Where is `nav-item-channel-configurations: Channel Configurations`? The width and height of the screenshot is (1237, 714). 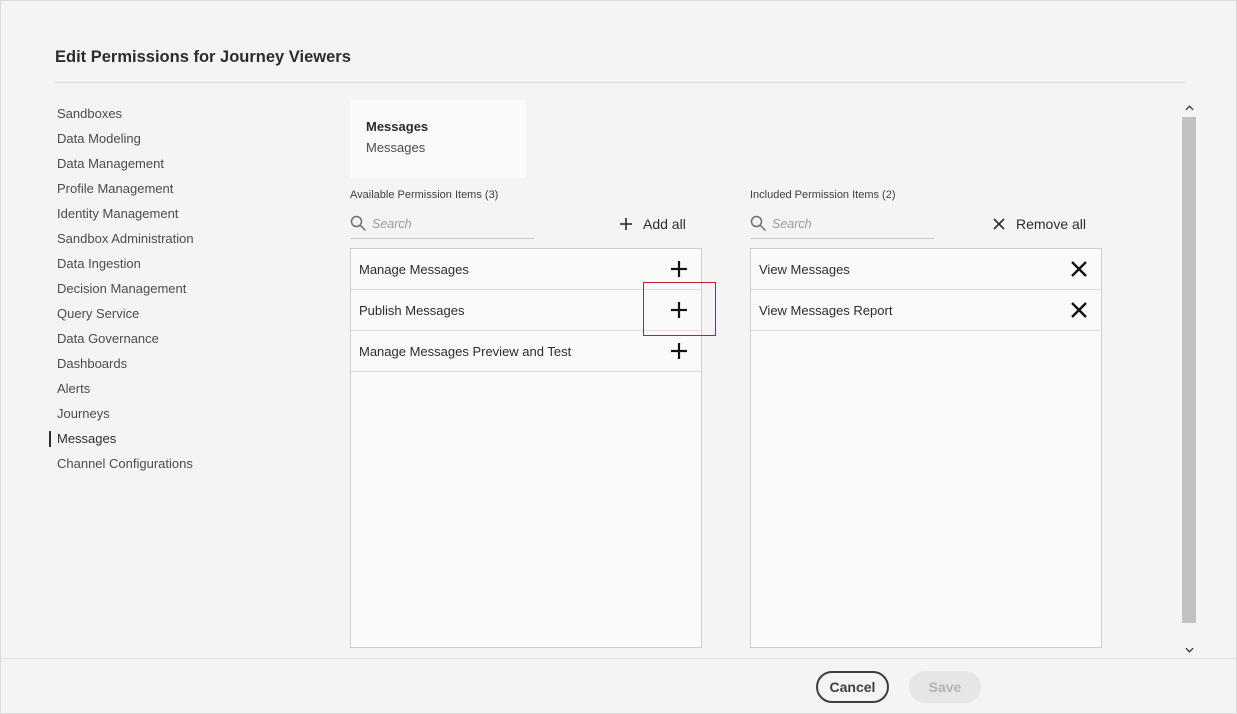 nav-item-channel-configurations: Channel Configurations is located at coordinates (169, 463).